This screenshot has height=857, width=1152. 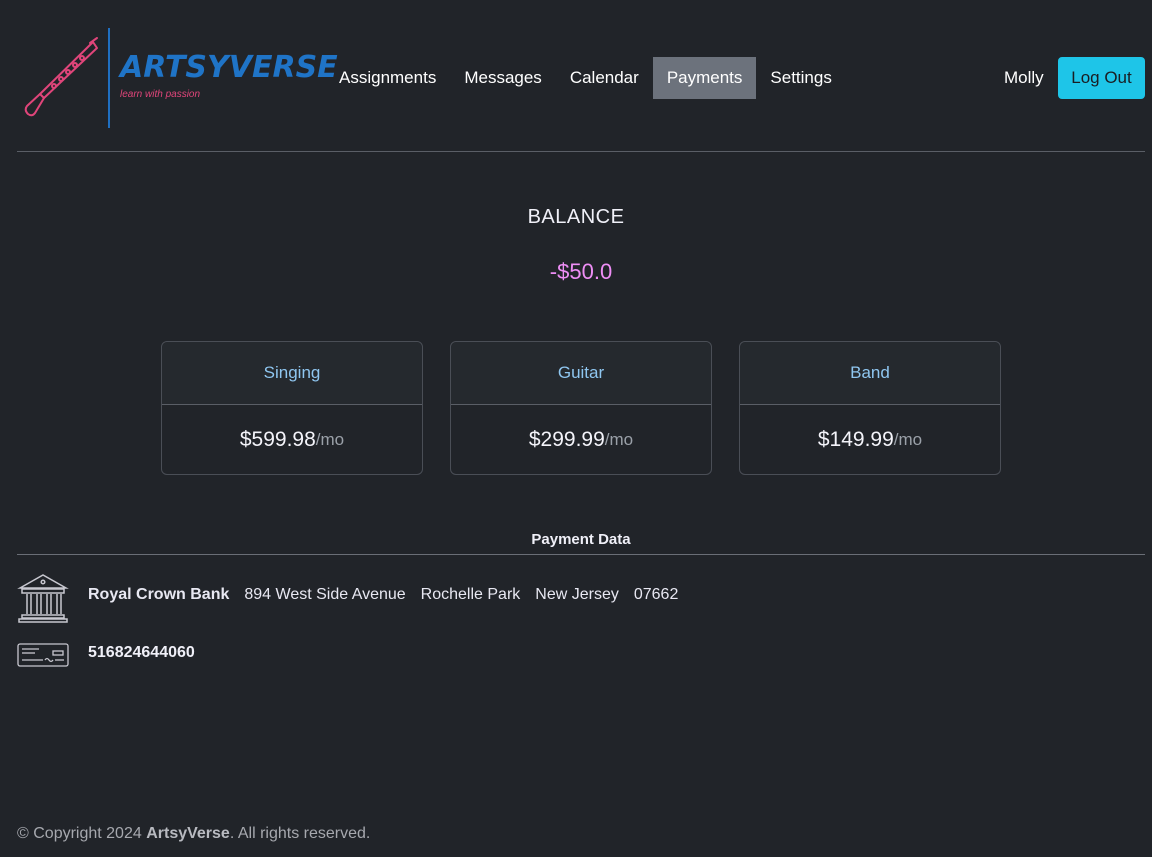 What do you see at coordinates (800, 78) in the screenshot?
I see `nav-settings: Settings` at bounding box center [800, 78].